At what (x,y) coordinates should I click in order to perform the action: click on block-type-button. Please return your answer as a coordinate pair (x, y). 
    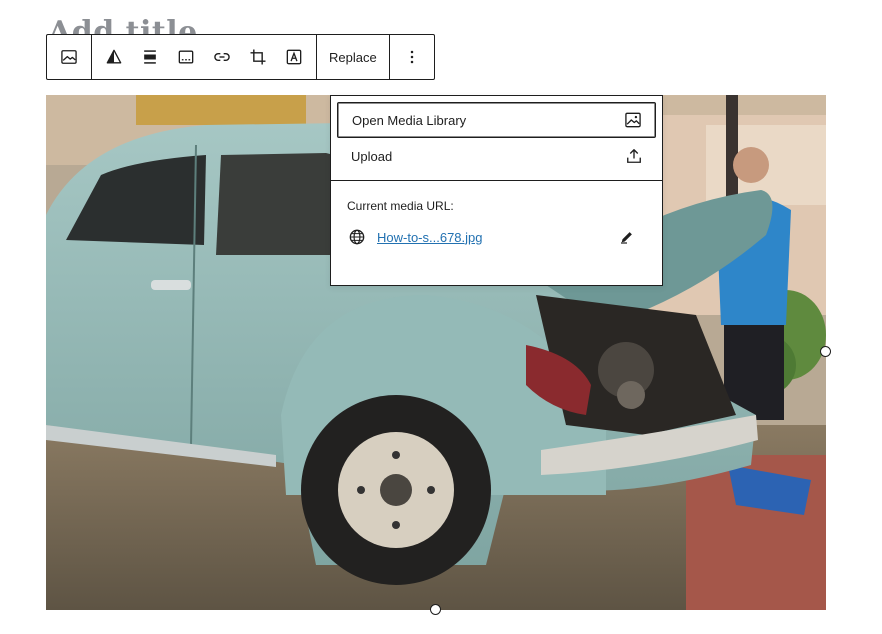
    Looking at the image, I should click on (69, 57).